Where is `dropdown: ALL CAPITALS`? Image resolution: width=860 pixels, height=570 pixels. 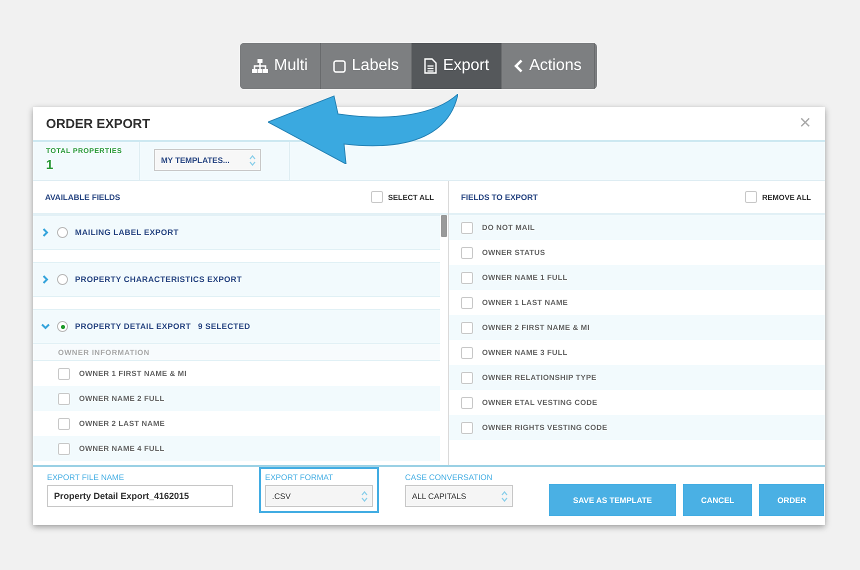 dropdown: ALL CAPITALS is located at coordinates (459, 496).